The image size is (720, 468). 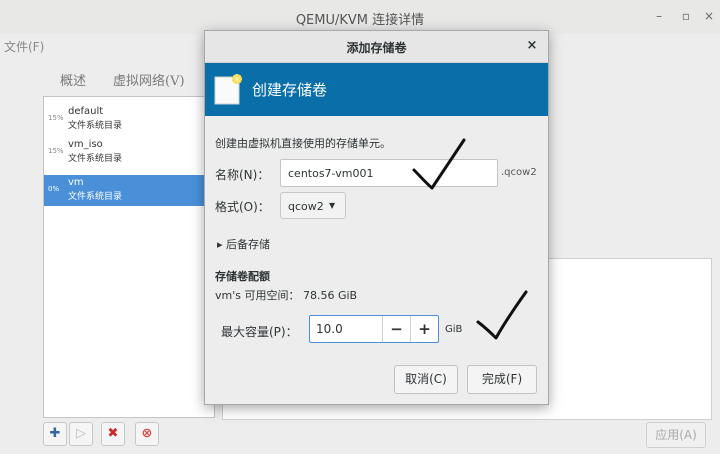 What do you see at coordinates (220, 244) in the screenshot?
I see `expander-arrow-icon: ▸` at bounding box center [220, 244].